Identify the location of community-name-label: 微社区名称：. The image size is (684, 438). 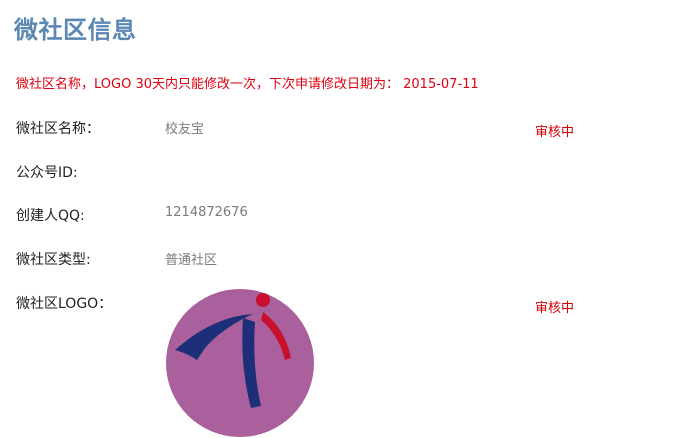
(58, 129).